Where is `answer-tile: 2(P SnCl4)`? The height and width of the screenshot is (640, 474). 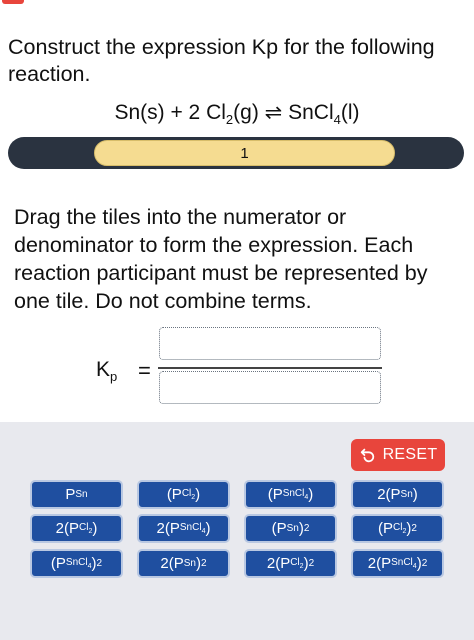
answer-tile: 2(P SnCl4) is located at coordinates (183, 528).